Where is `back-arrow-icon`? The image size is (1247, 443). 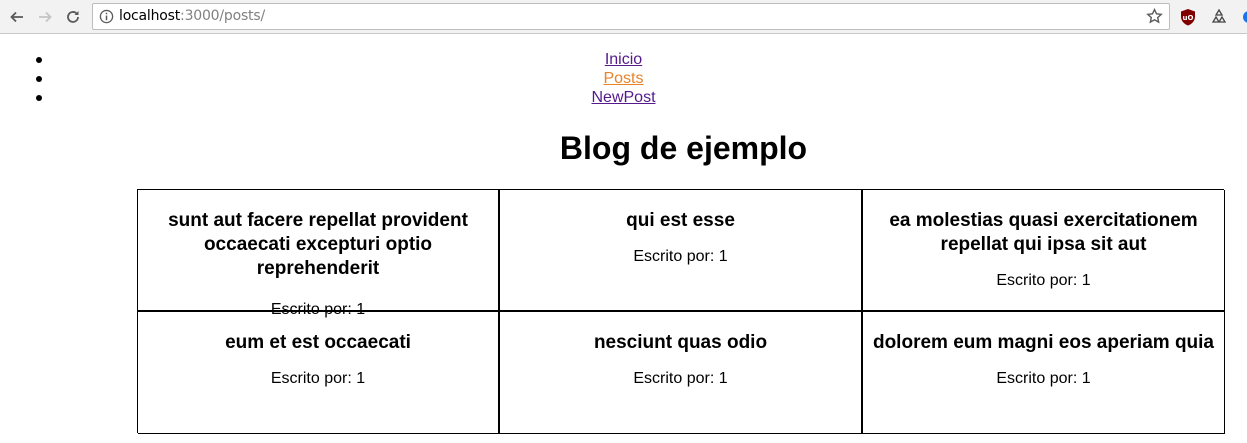 back-arrow-icon is located at coordinates (16, 17).